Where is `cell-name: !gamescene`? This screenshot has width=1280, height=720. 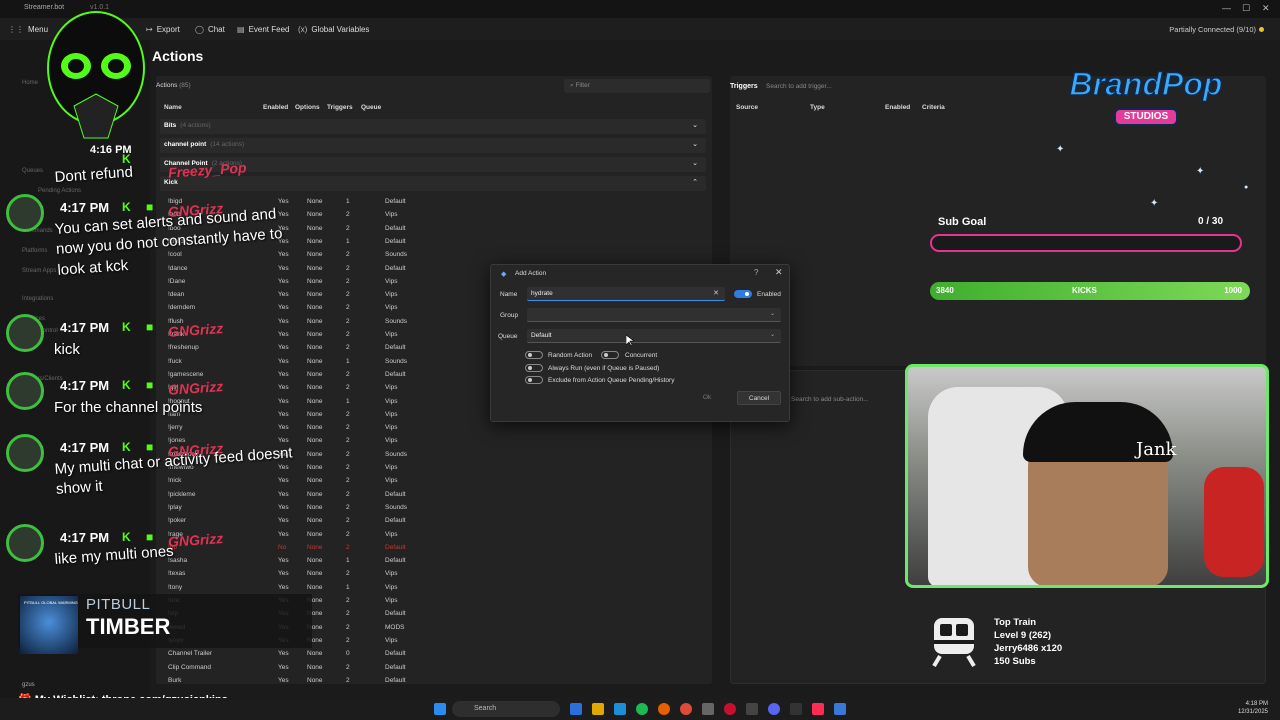
cell-name: !gamescene is located at coordinates (186, 374).